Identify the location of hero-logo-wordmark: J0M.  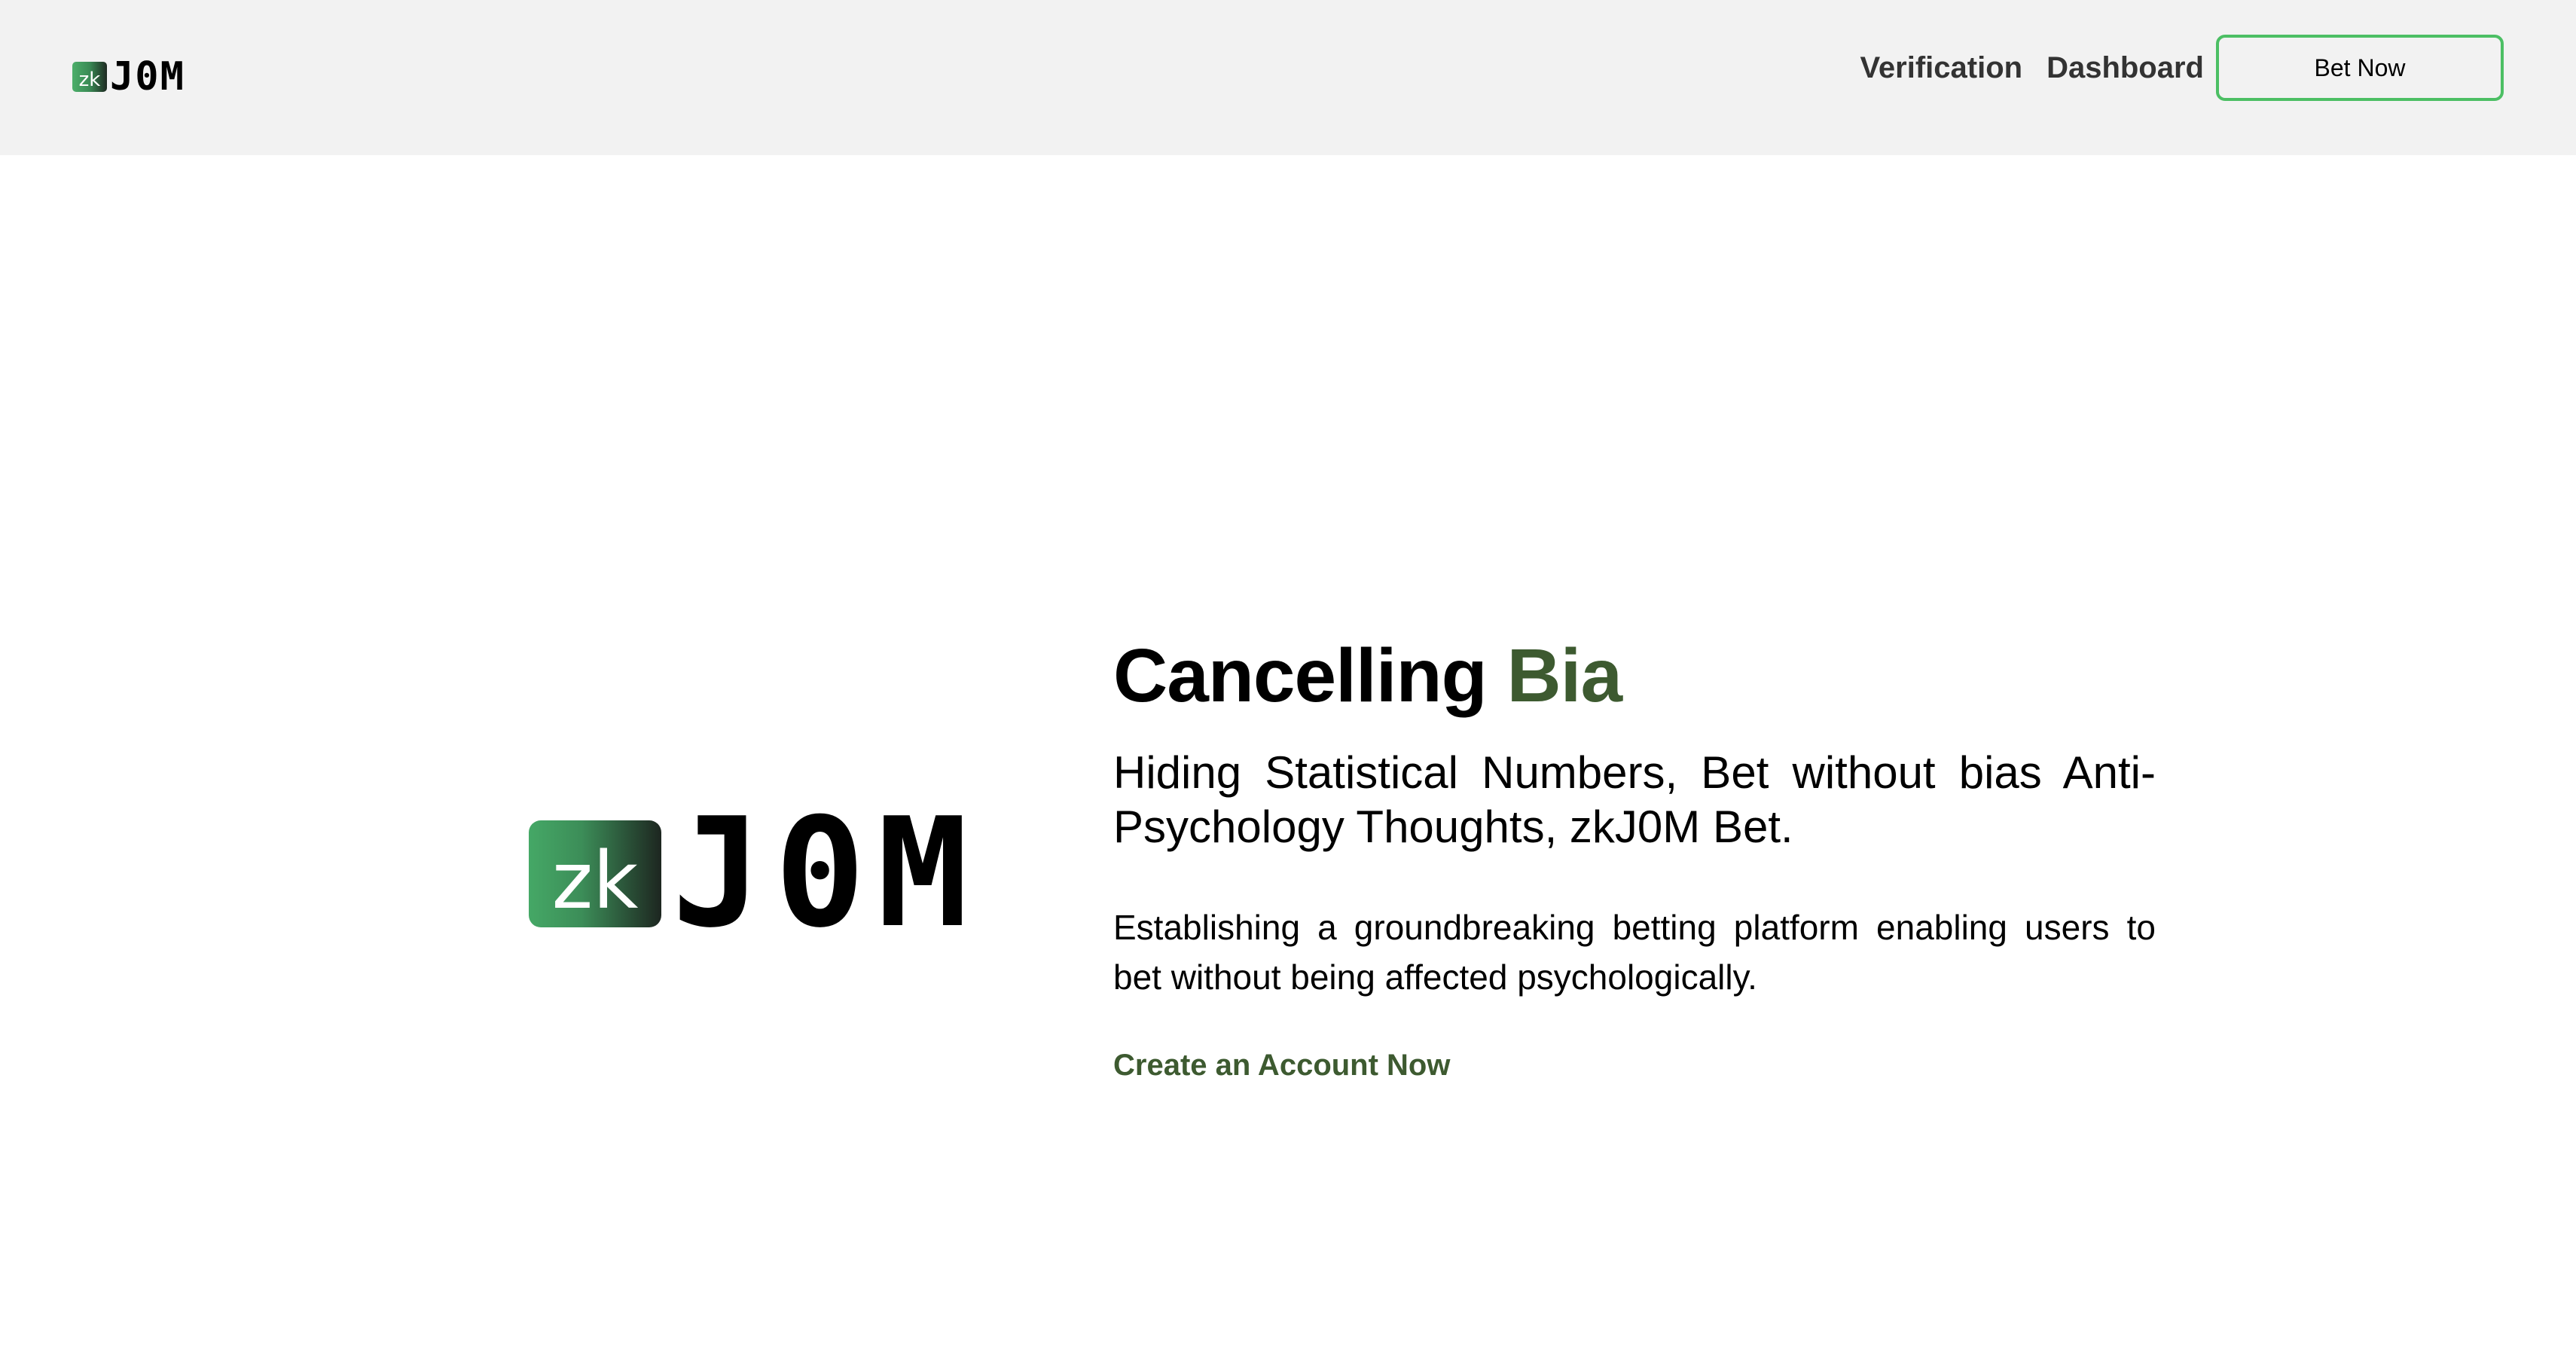
(827, 873).